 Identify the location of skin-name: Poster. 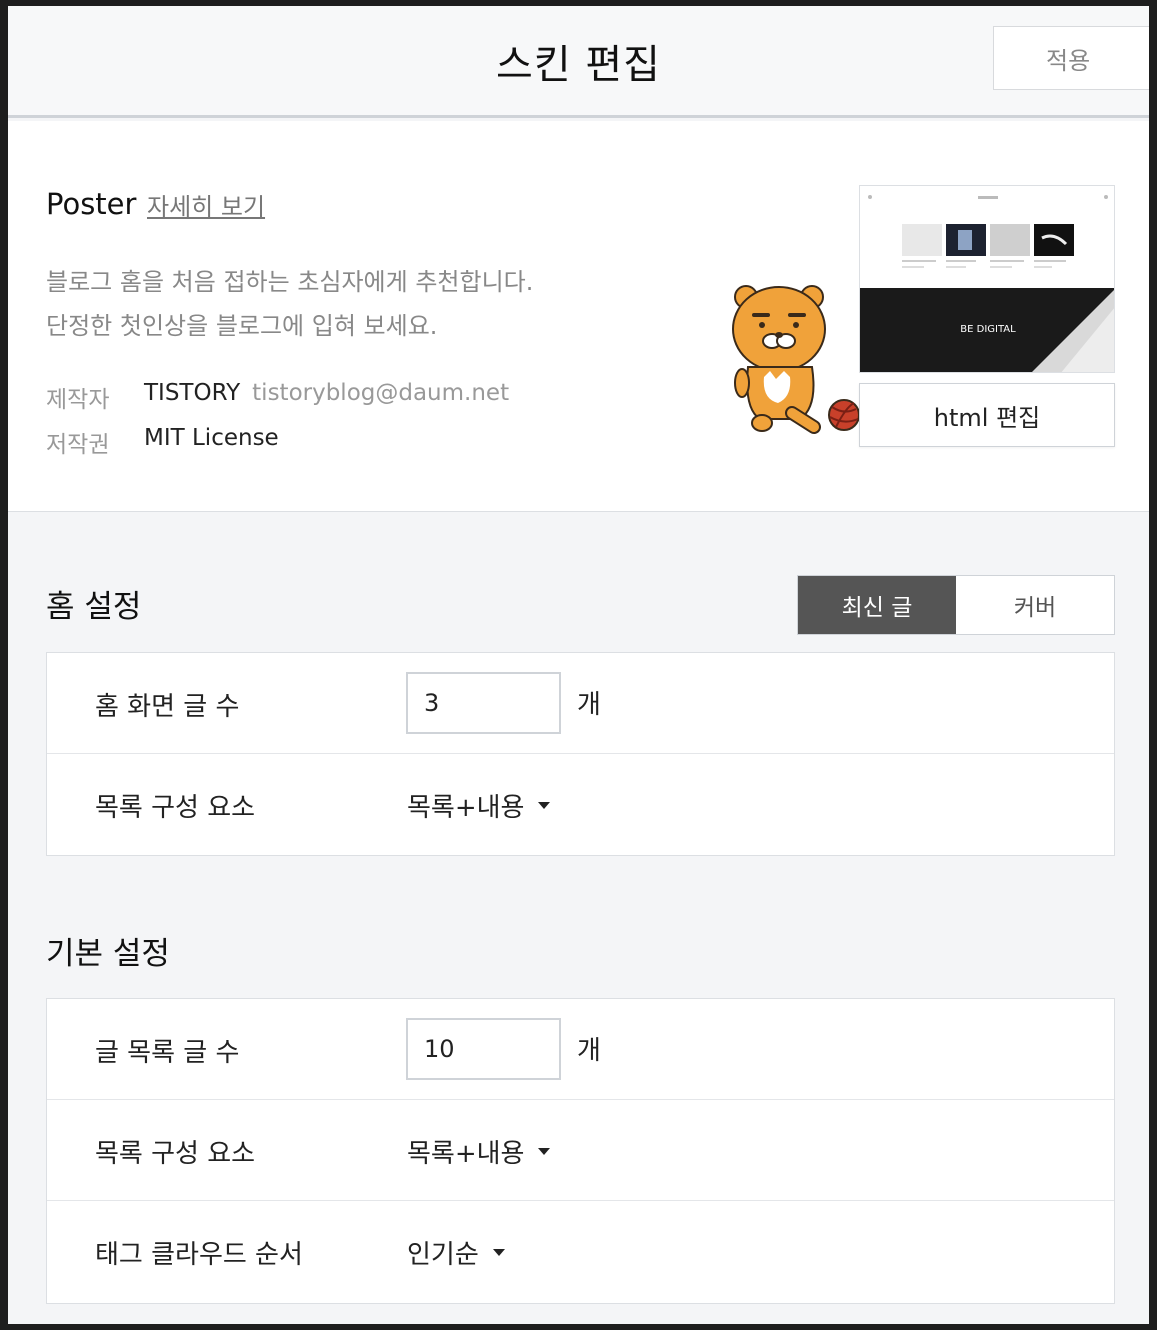
(91, 204).